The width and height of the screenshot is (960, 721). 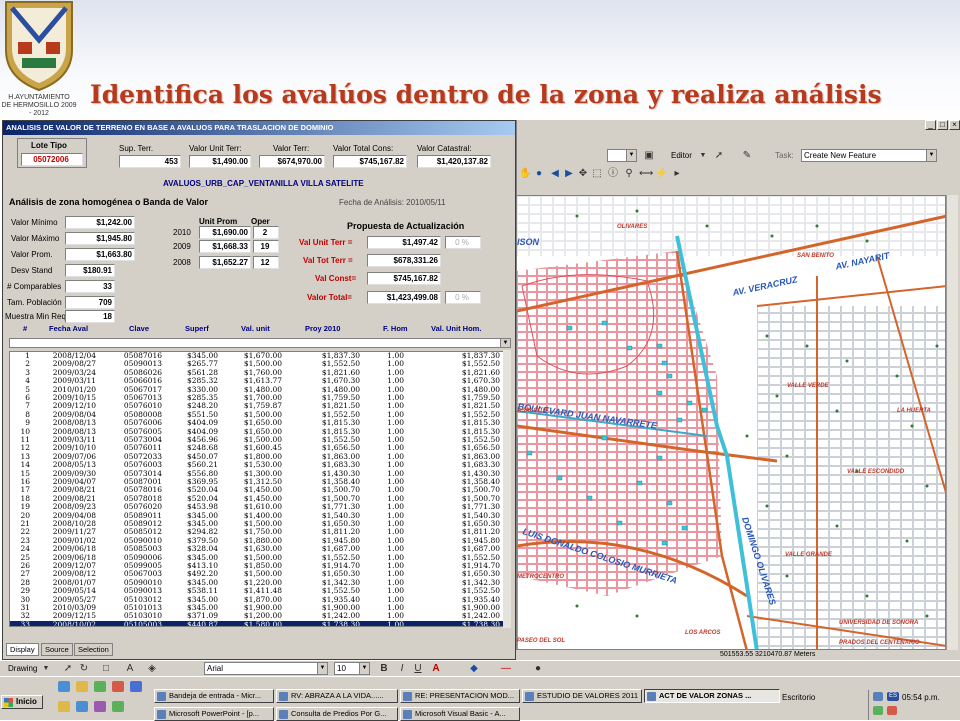 What do you see at coordinates (139, 328) in the screenshot?
I see `col-header: Clave` at bounding box center [139, 328].